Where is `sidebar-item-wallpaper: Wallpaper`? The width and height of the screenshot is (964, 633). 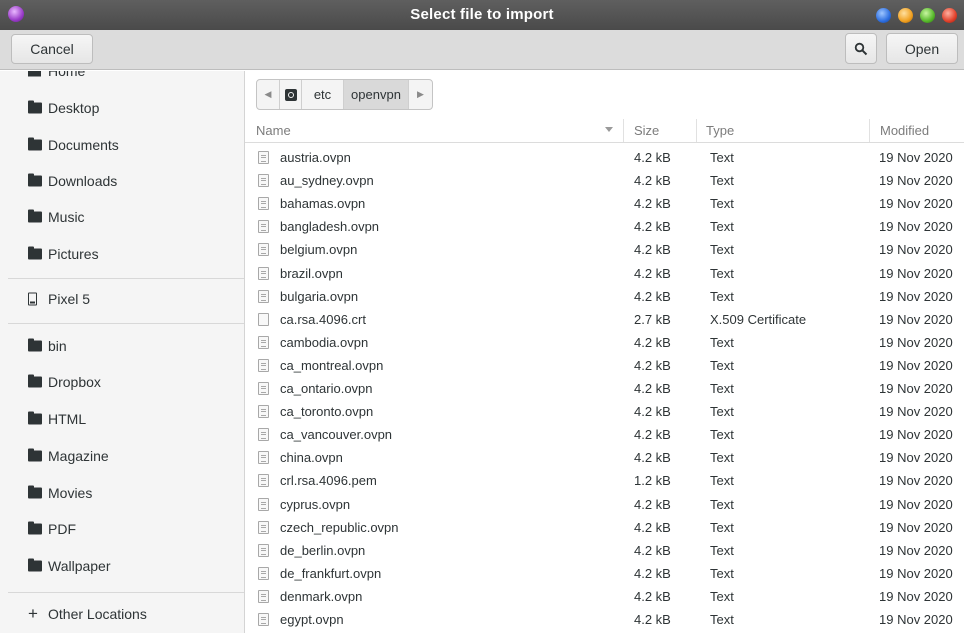
sidebar-item-wallpaper: Wallpaper is located at coordinates (122, 566).